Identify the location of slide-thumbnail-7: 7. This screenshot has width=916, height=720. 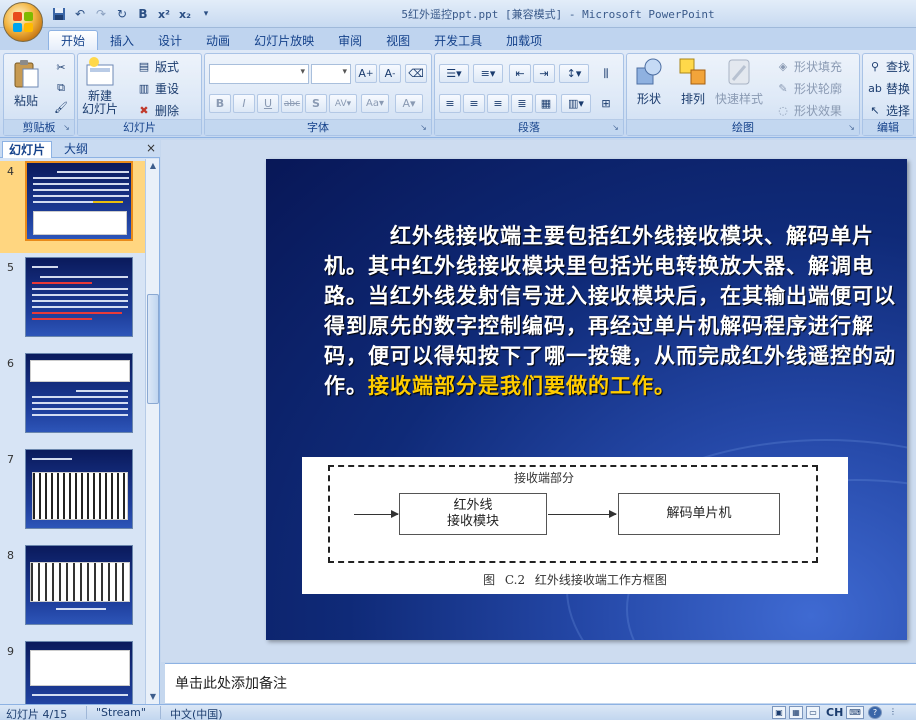
(72, 495).